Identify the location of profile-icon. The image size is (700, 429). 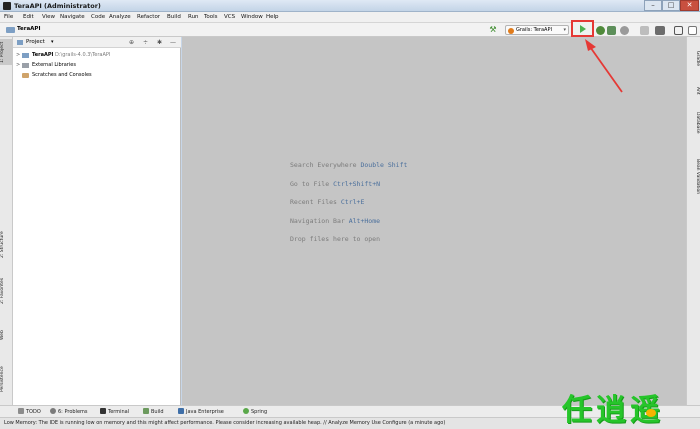
(624, 30).